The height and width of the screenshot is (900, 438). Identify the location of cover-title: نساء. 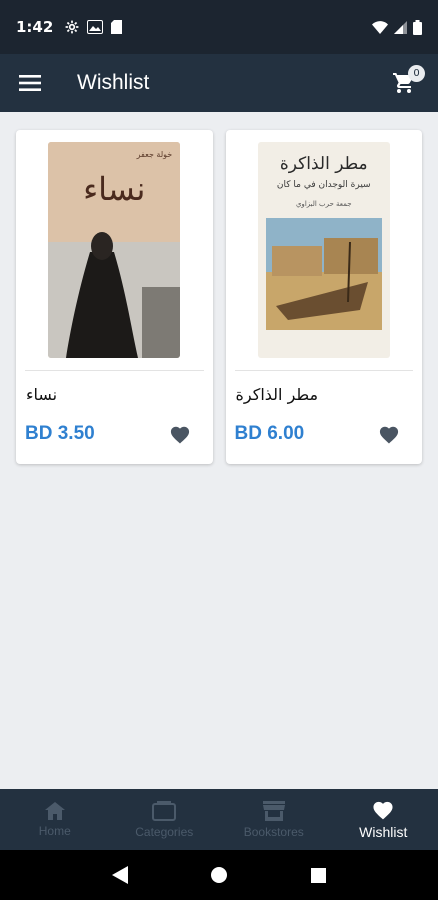
(114, 189).